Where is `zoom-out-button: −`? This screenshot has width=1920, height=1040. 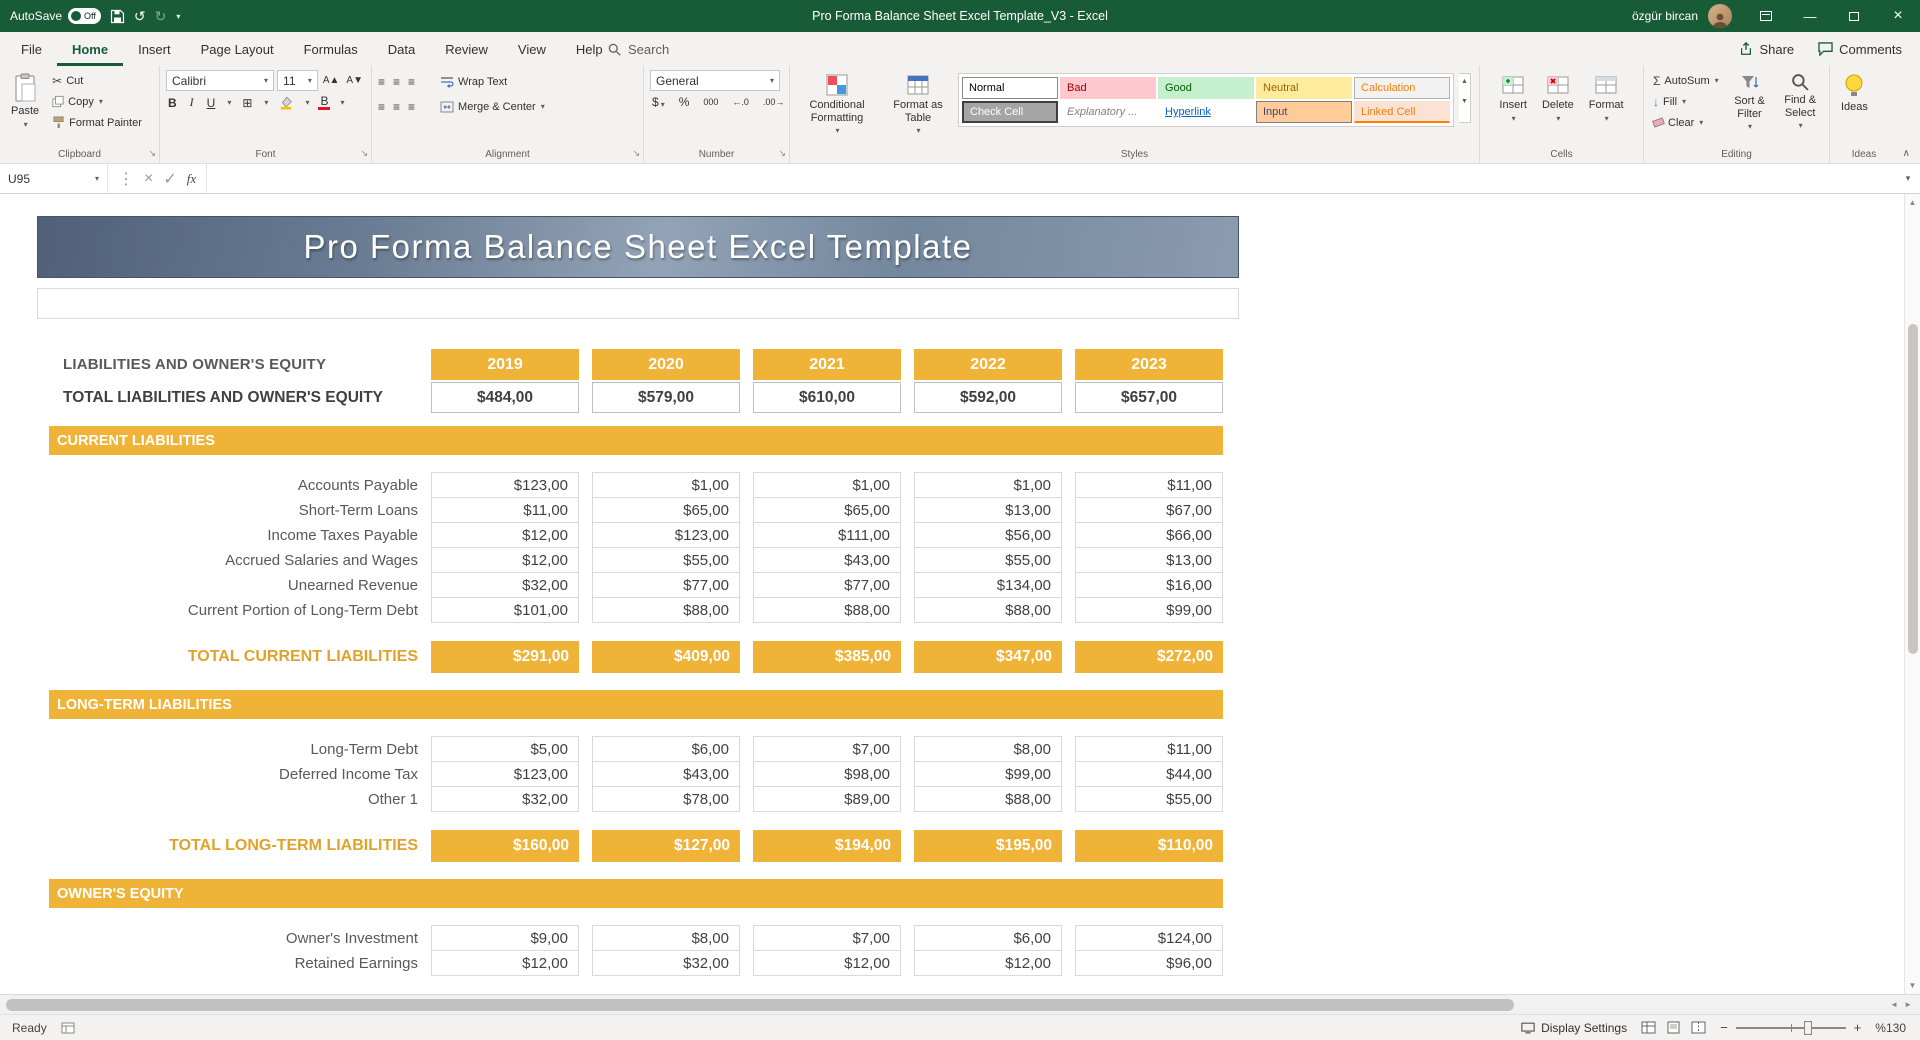
zoom-out-button: − is located at coordinates (1724, 1027).